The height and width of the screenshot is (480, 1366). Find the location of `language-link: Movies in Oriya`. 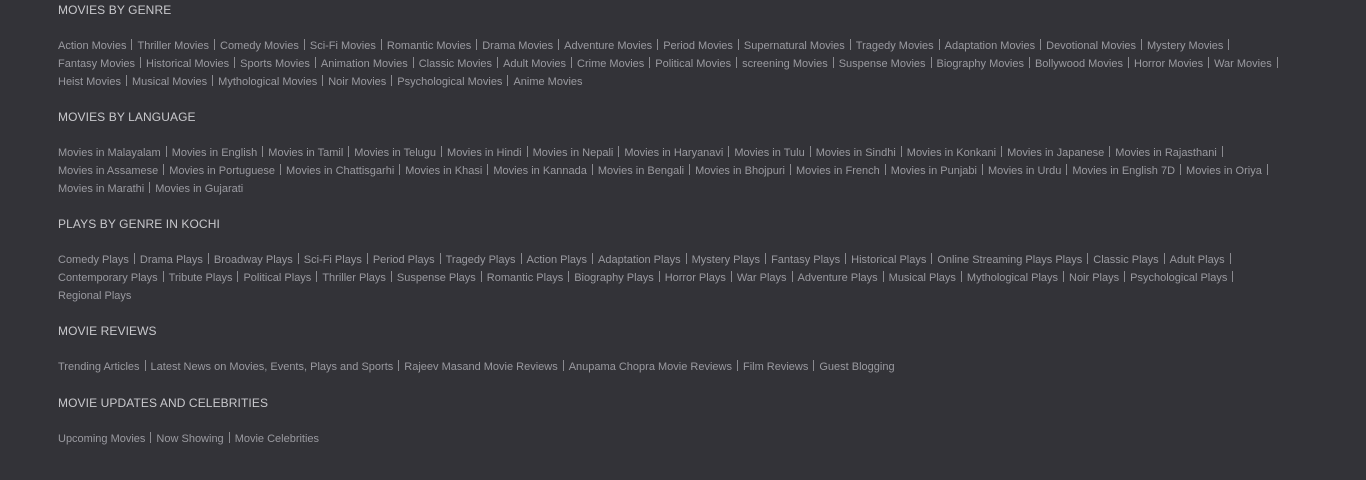

language-link: Movies in Oriya is located at coordinates (1229, 171).